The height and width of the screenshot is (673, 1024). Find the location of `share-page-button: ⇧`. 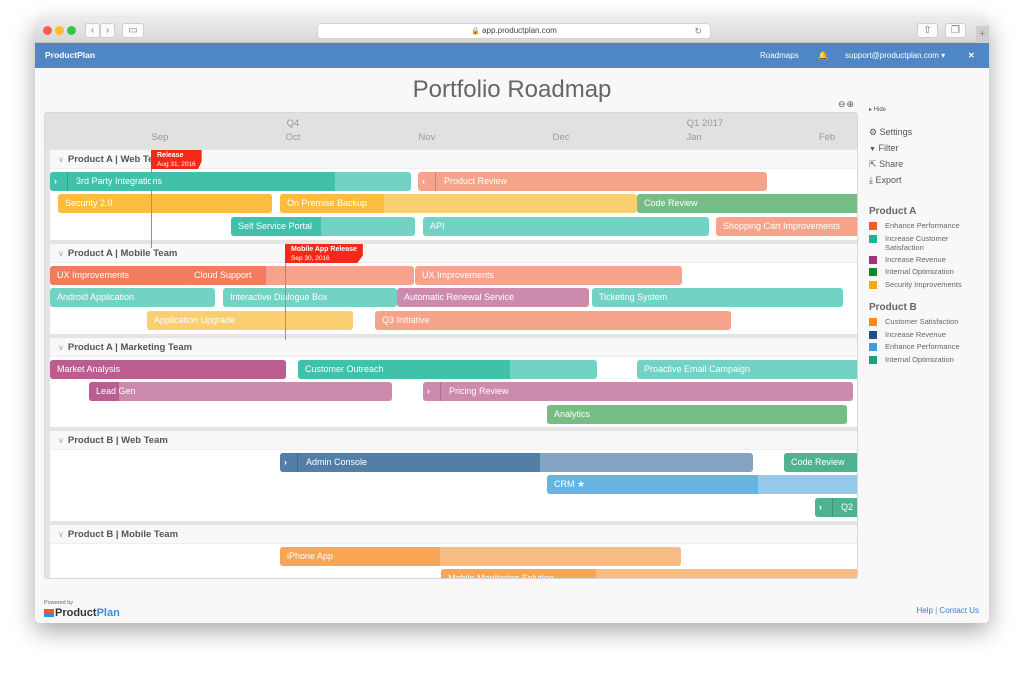

share-page-button: ⇧ is located at coordinates (927, 30).